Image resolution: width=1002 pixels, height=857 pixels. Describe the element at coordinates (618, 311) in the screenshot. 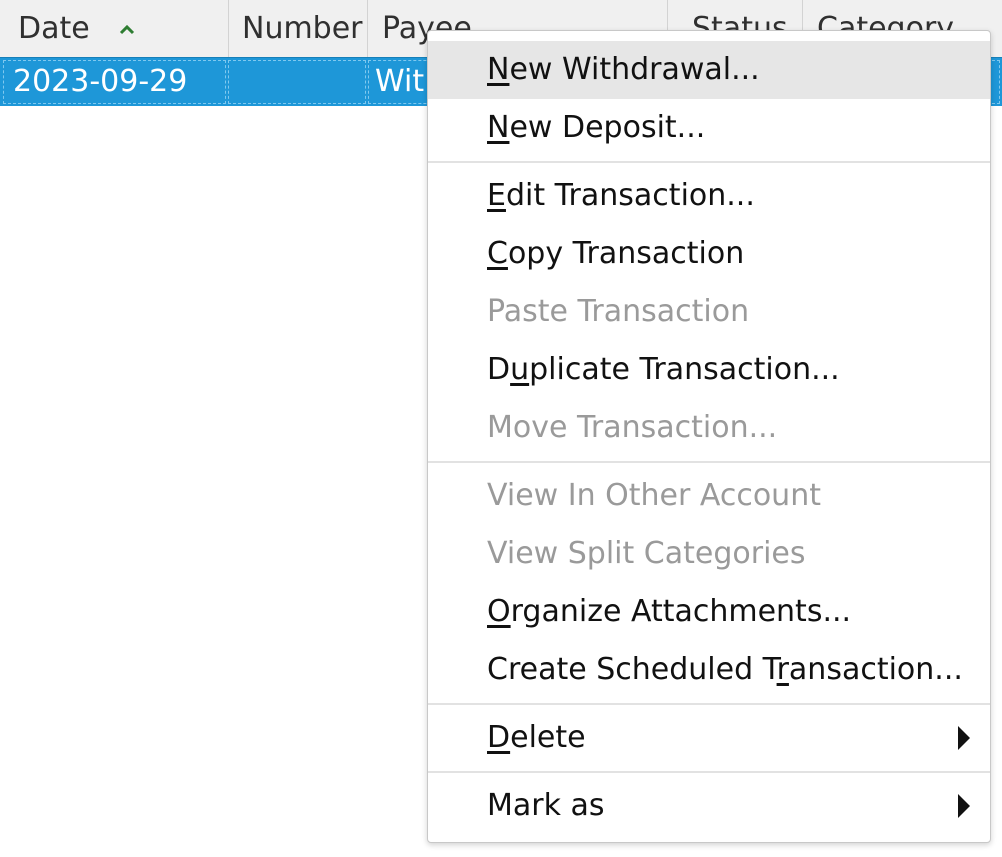

I see `menu-item-paste-transaction: Paste Transaction` at that location.